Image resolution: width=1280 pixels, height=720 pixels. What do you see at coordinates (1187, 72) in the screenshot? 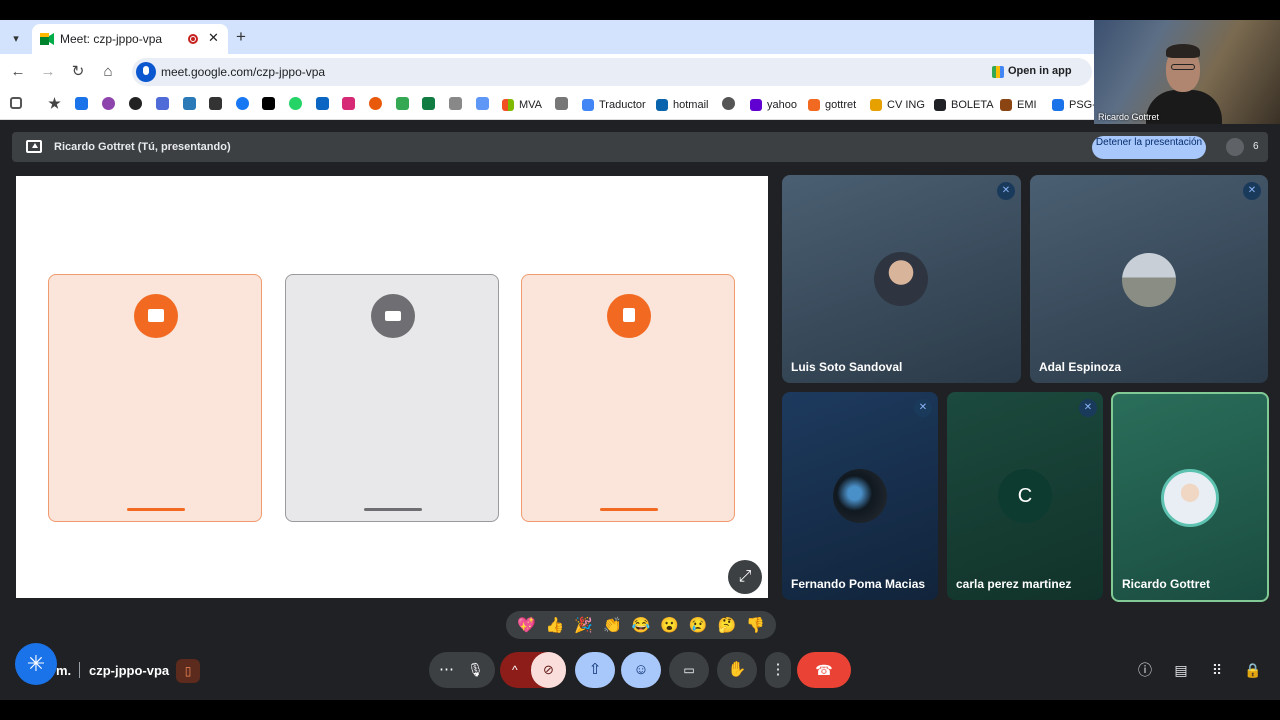
I see `self-video-preview: Ricardo Gottret` at bounding box center [1187, 72].